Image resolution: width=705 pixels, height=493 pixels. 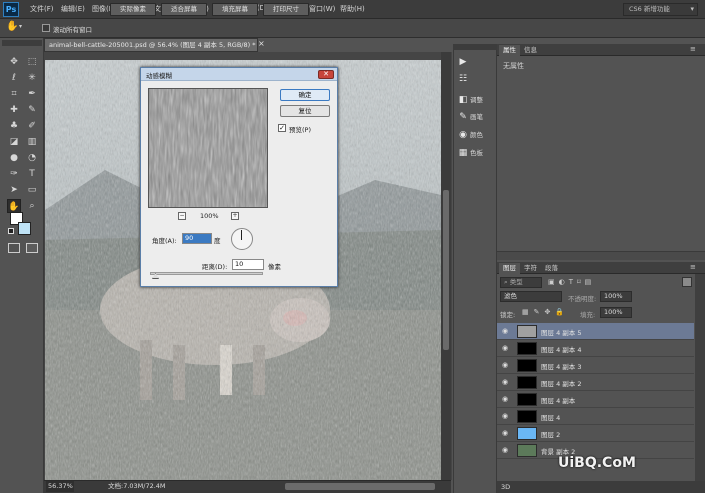 What do you see at coordinates (42, 9) in the screenshot?
I see `menu-item-0: 文件(F)` at bounding box center [42, 9].